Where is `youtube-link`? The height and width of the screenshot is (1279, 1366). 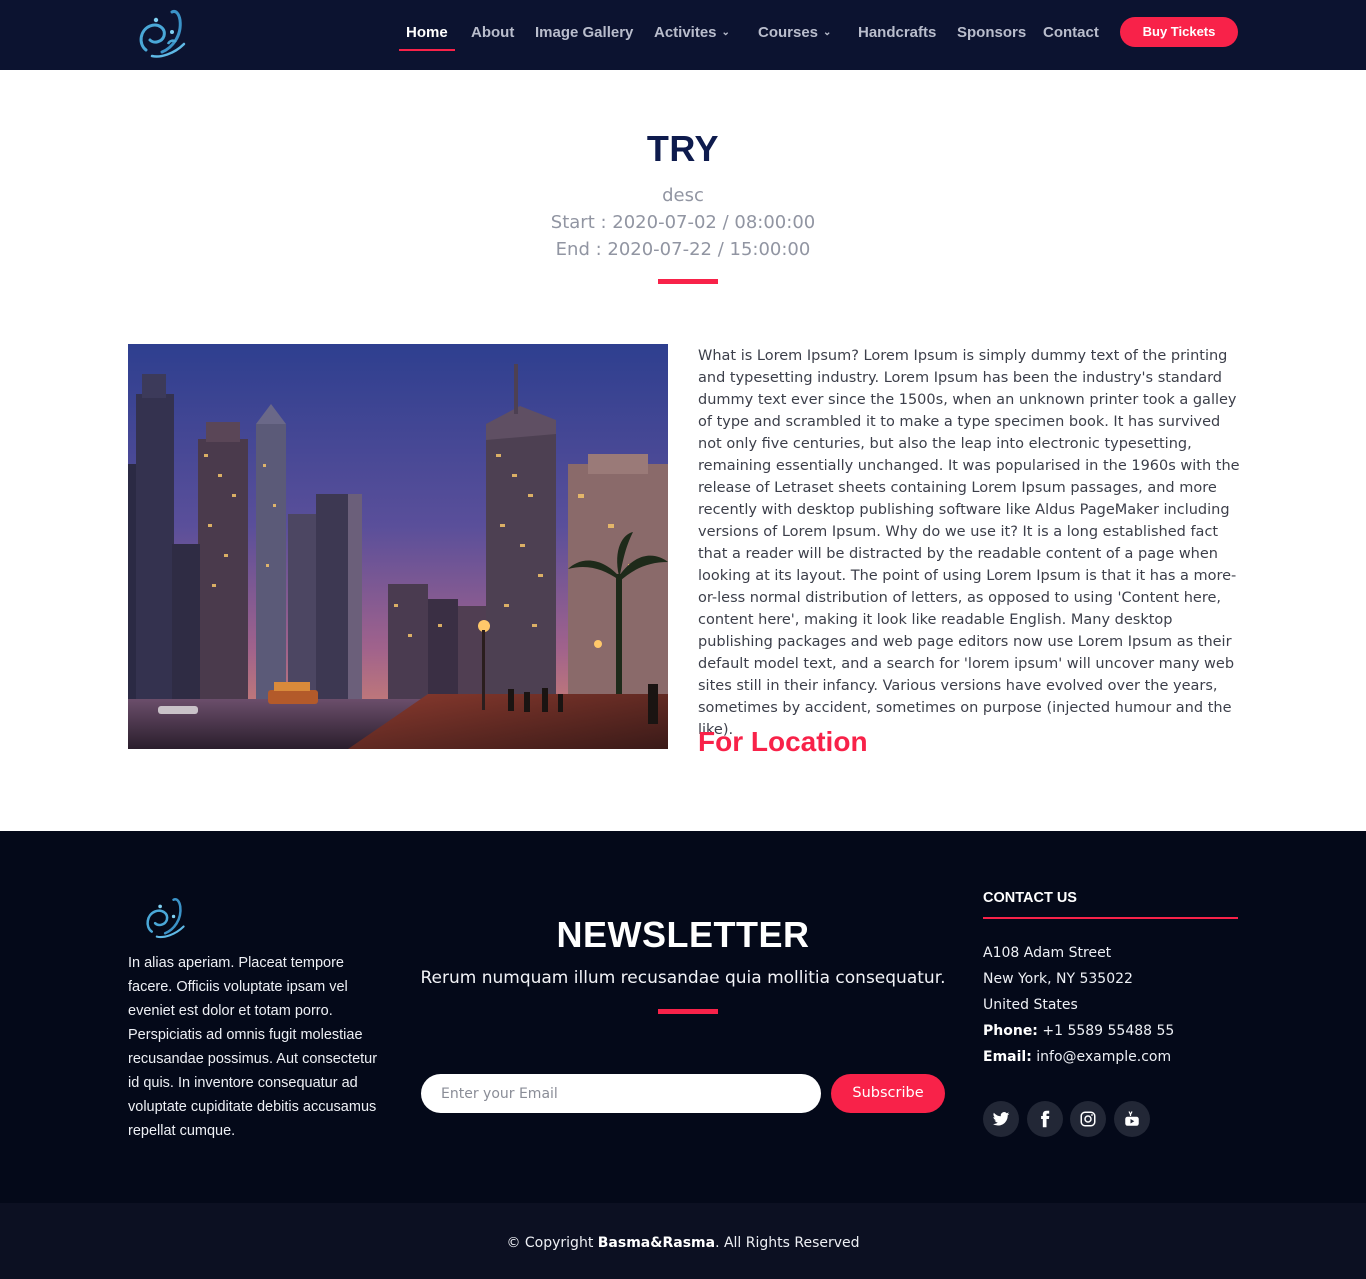 youtube-link is located at coordinates (1132, 1119).